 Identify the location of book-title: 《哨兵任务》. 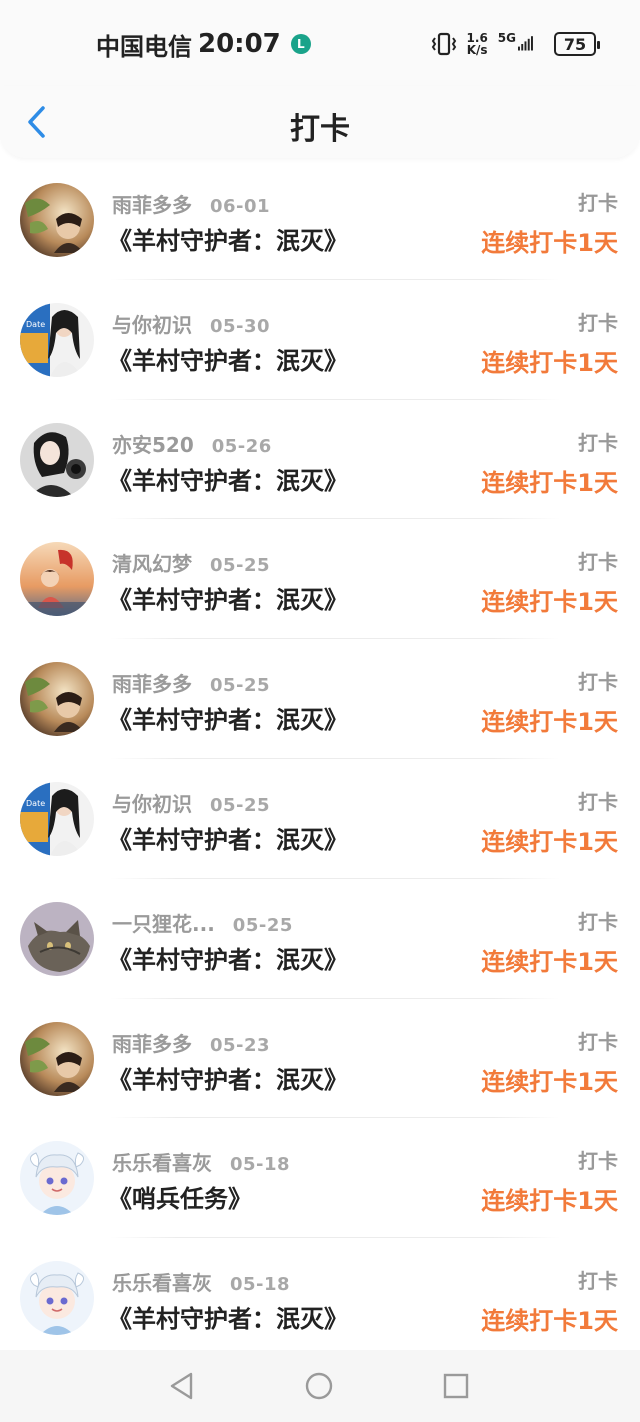
(180, 1196).